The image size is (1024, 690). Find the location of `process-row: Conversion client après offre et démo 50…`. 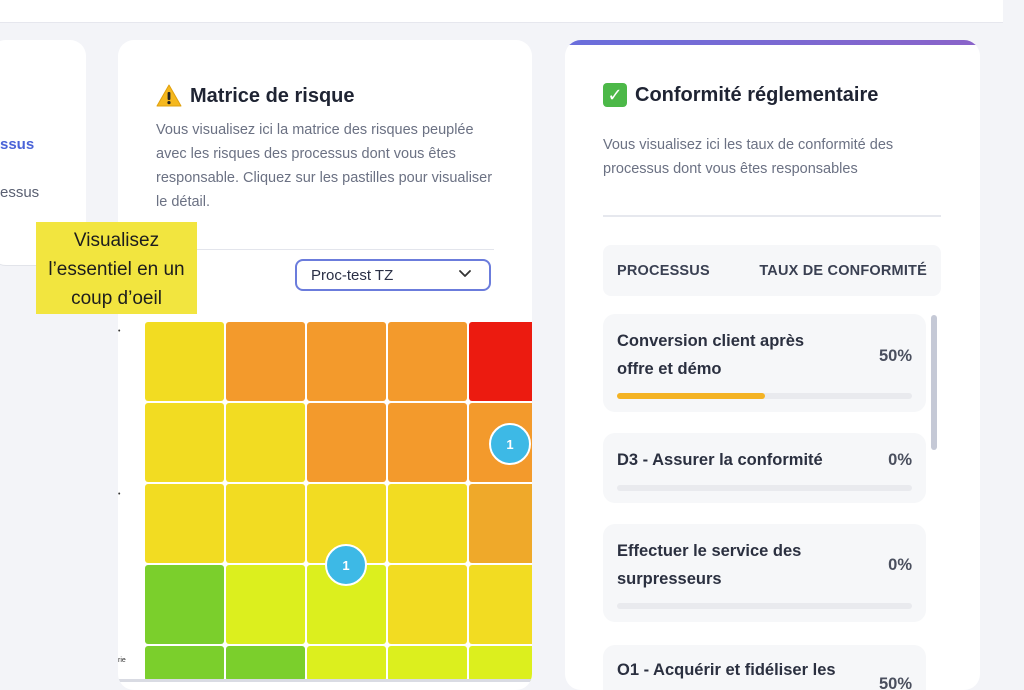

process-row: Conversion client après offre et démo 50… is located at coordinates (764, 363).